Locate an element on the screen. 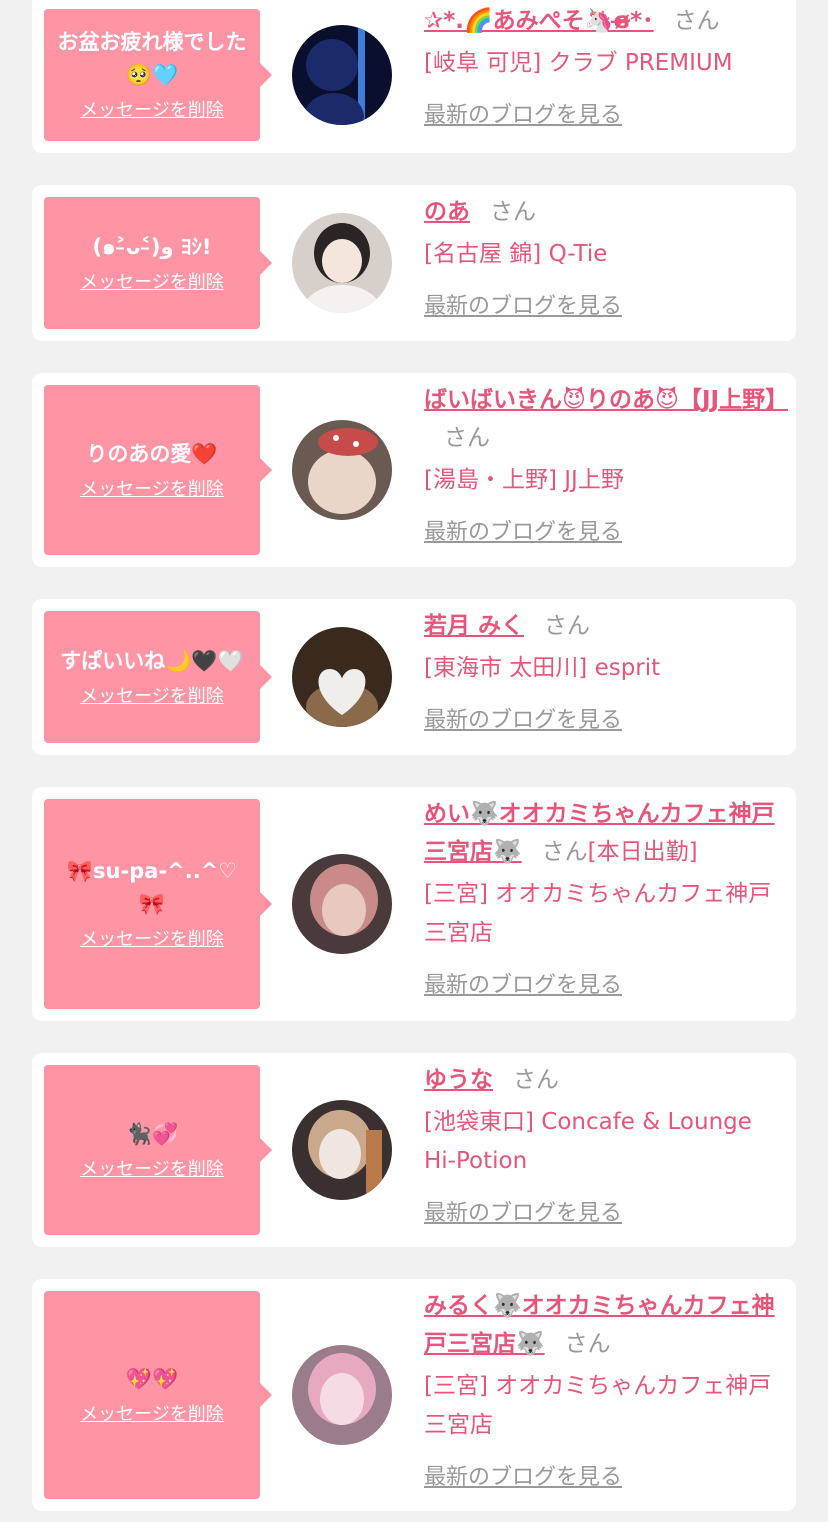 This screenshot has width=828, height=1522. shop-label: [名古屋 錦] Q-Tie is located at coordinates (516, 254).